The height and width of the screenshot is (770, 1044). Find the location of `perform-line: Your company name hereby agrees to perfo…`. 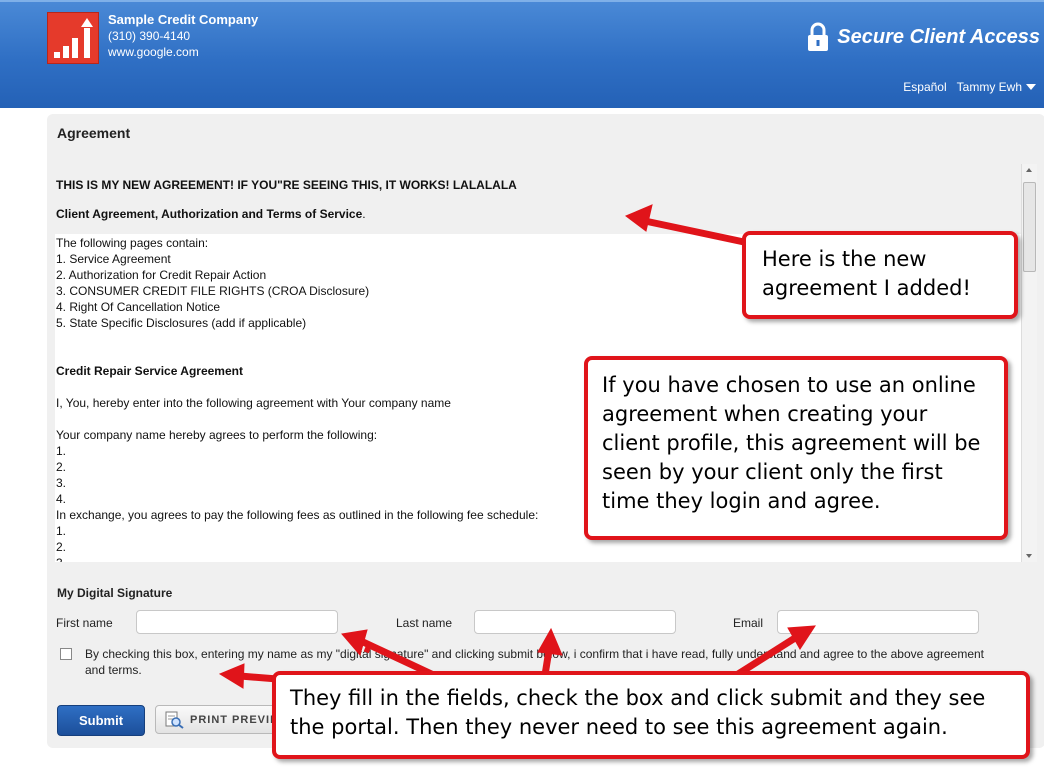

perform-line: Your company name hereby agrees to perfo… is located at coordinates (217, 435).